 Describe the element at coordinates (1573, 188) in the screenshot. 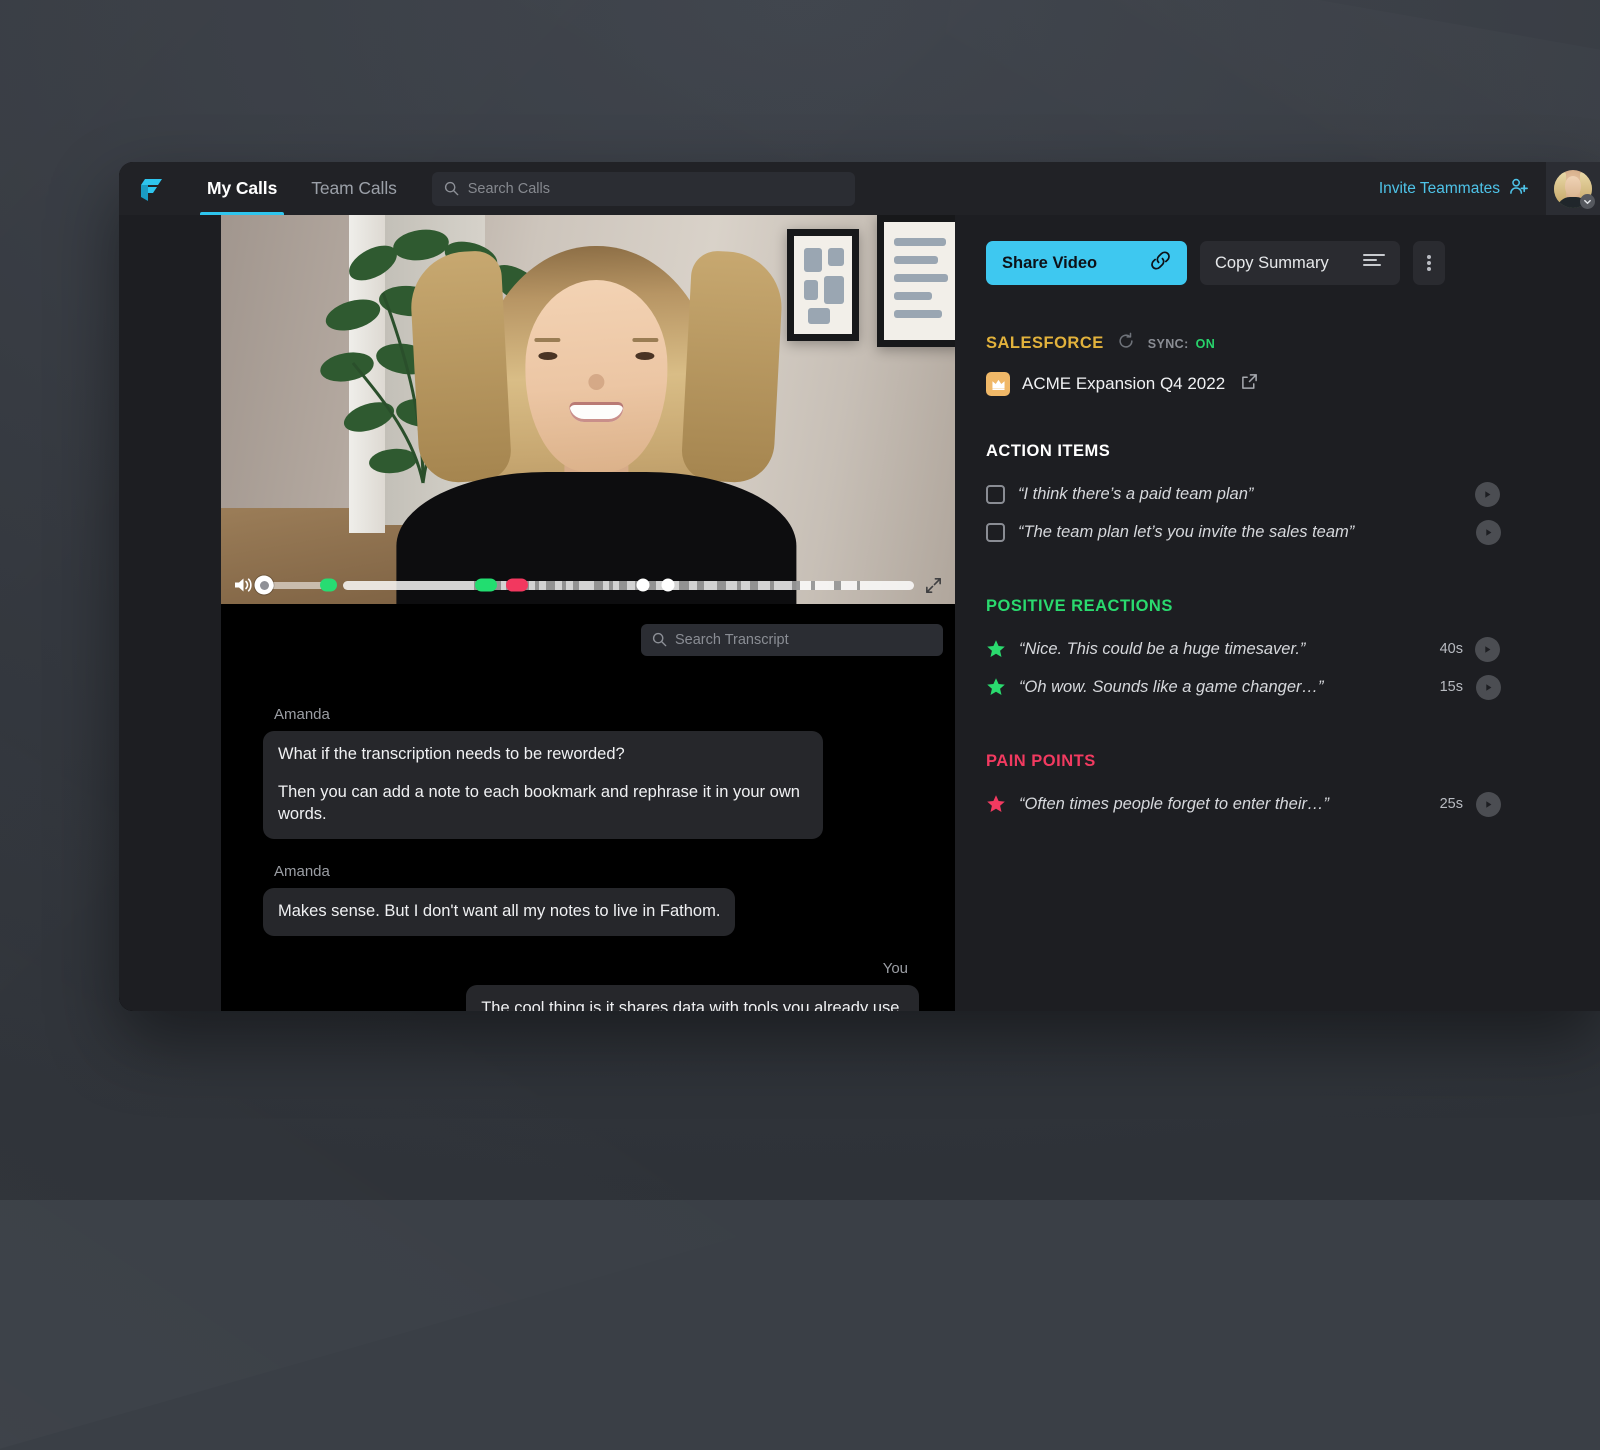

I see `user-avatar-button` at that location.